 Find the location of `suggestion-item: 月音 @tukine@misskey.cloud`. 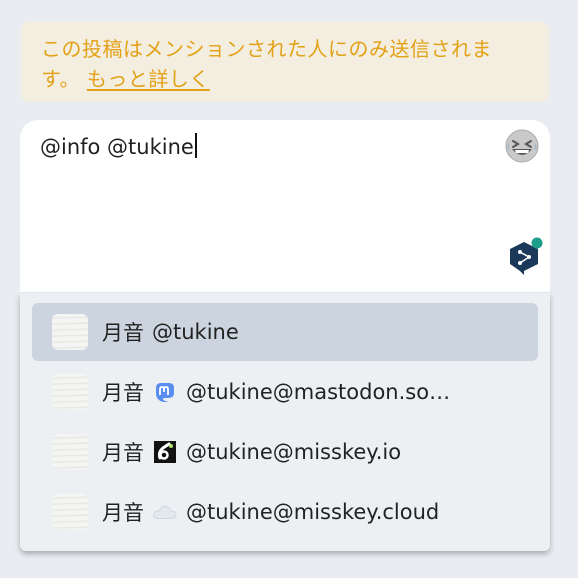

suggestion-item: 月音 @tukine@misskey.cloud is located at coordinates (285, 512).